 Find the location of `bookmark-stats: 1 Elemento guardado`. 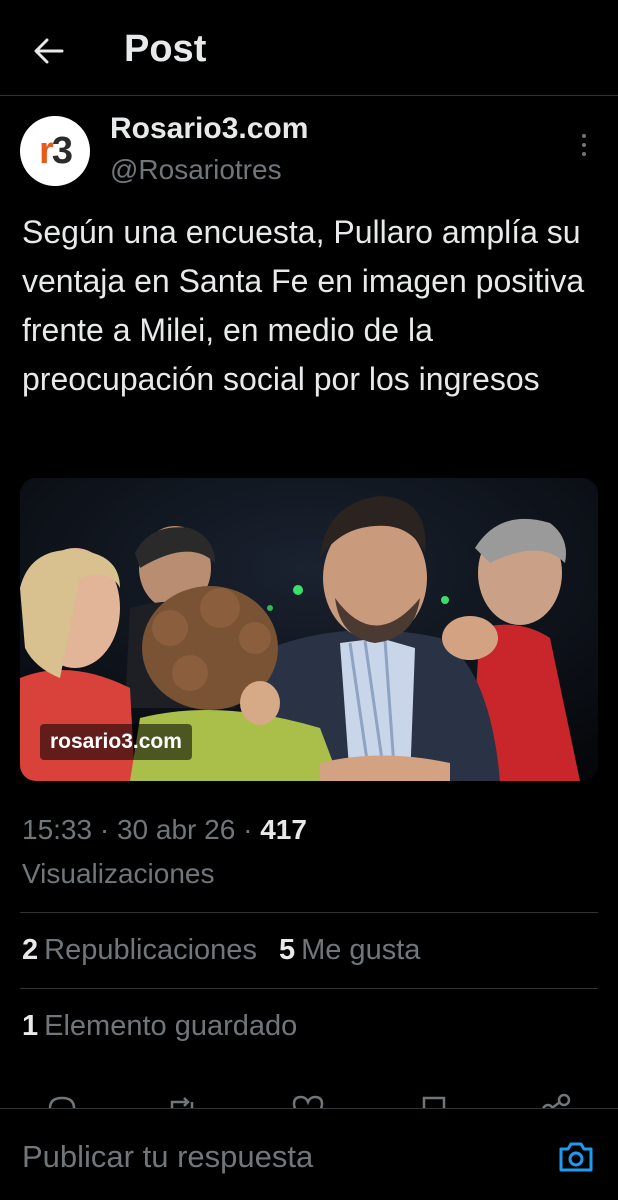

bookmark-stats: 1 Elemento guardado is located at coordinates (159, 1026).